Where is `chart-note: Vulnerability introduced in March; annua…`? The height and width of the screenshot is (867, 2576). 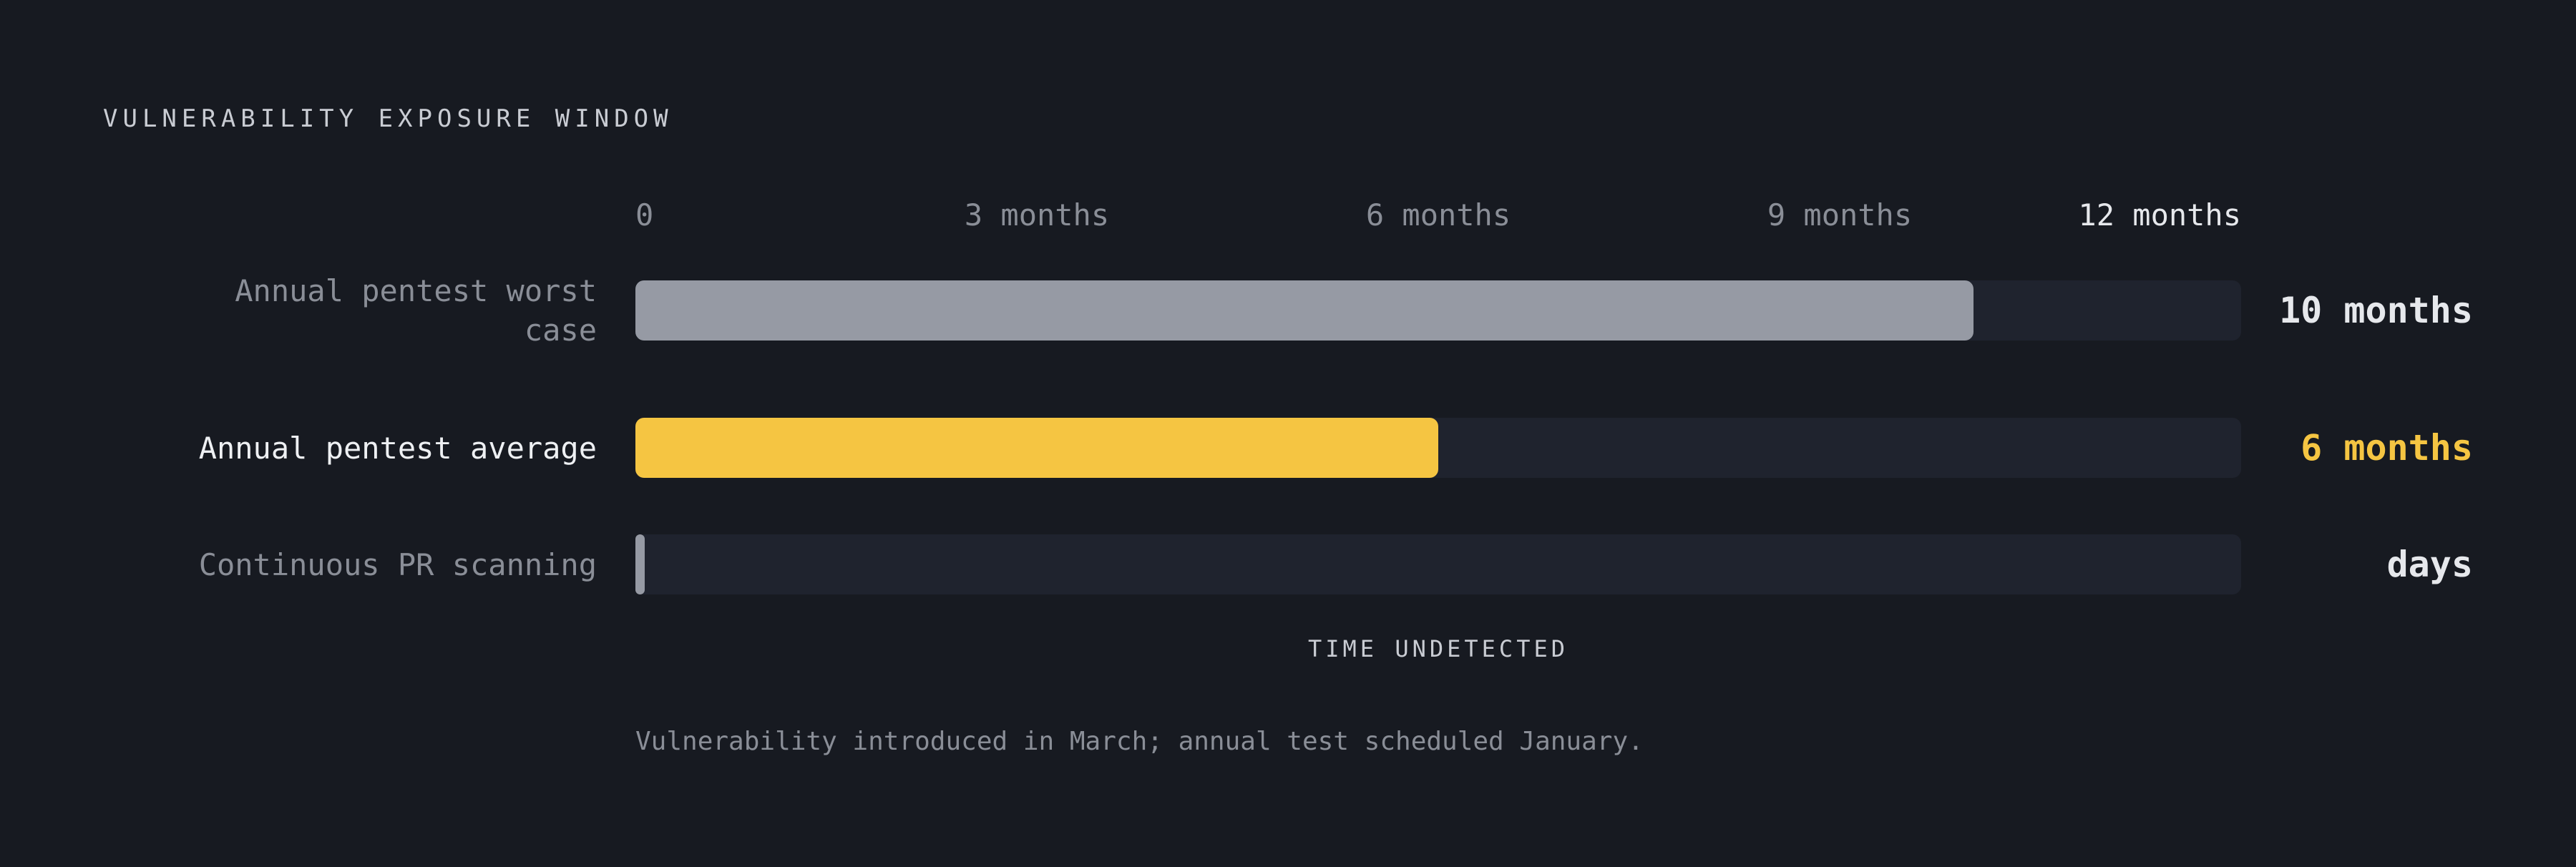
chart-note: Vulnerability introduced in March; annua… is located at coordinates (1139, 741).